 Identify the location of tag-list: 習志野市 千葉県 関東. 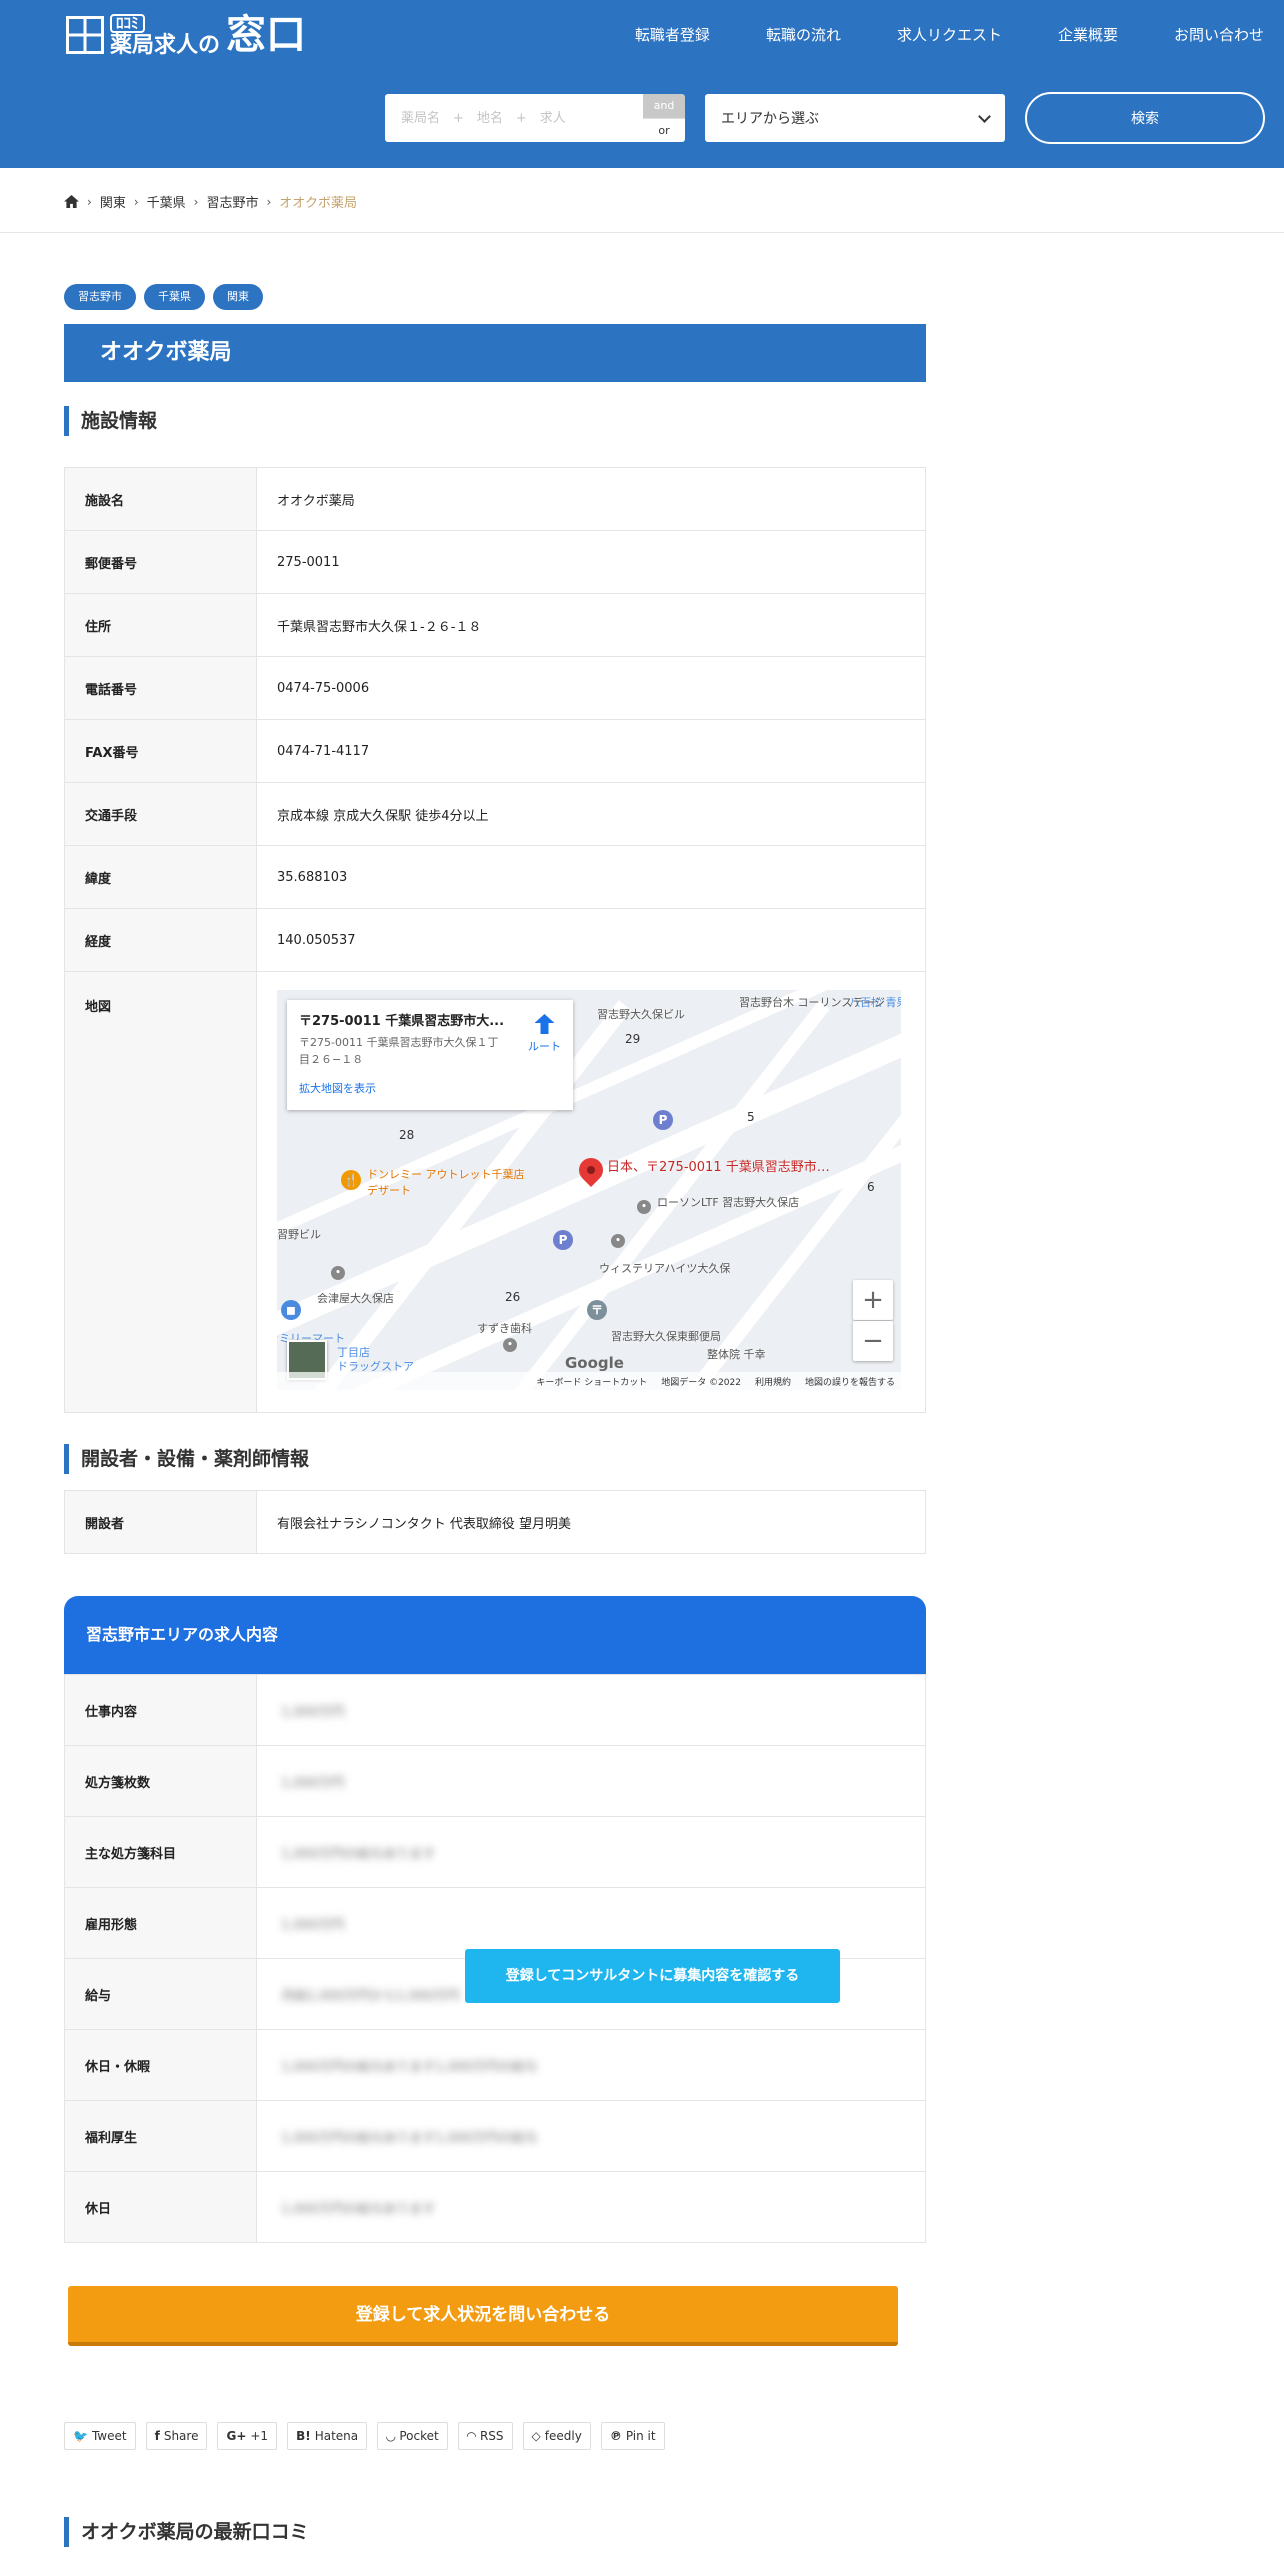
(167, 297).